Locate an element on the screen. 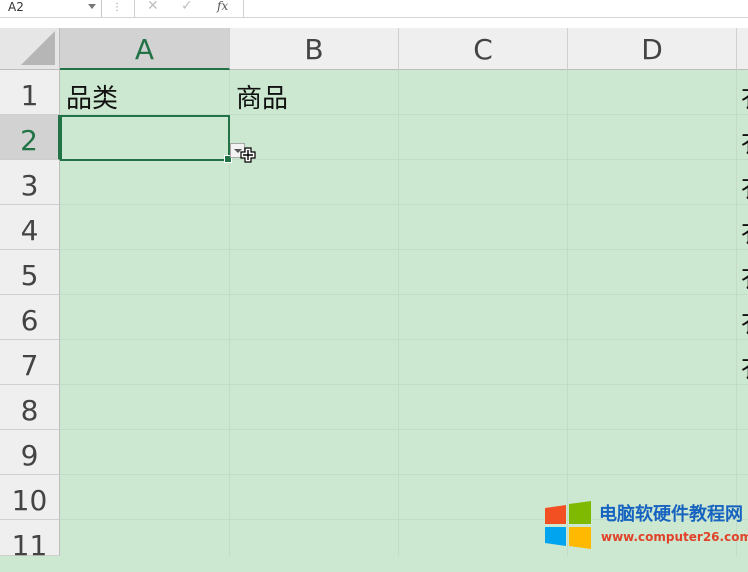 Image resolution: width=748 pixels, height=572 pixels. name-box-value: A2 is located at coordinates (16, 7).